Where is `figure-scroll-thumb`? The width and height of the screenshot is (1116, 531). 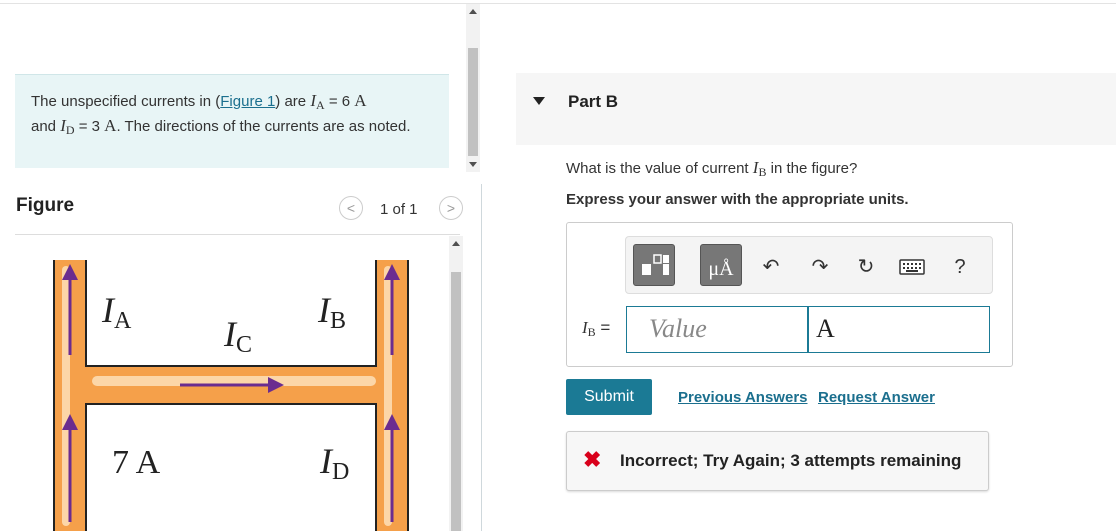
figure-scroll-thumb is located at coordinates (456, 401).